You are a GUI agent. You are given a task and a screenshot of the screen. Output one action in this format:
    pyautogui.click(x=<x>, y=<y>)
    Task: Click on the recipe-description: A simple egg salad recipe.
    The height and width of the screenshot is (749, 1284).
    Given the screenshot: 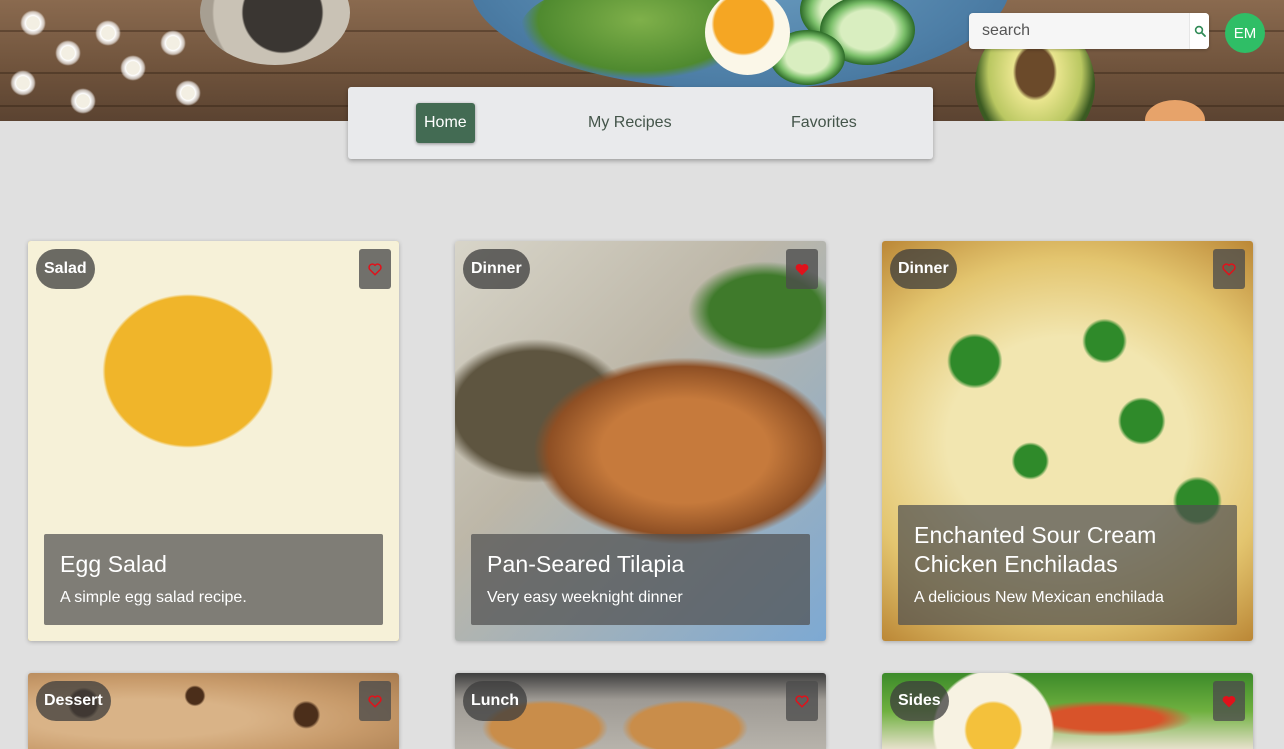 What is the action you would take?
    pyautogui.click(x=153, y=597)
    